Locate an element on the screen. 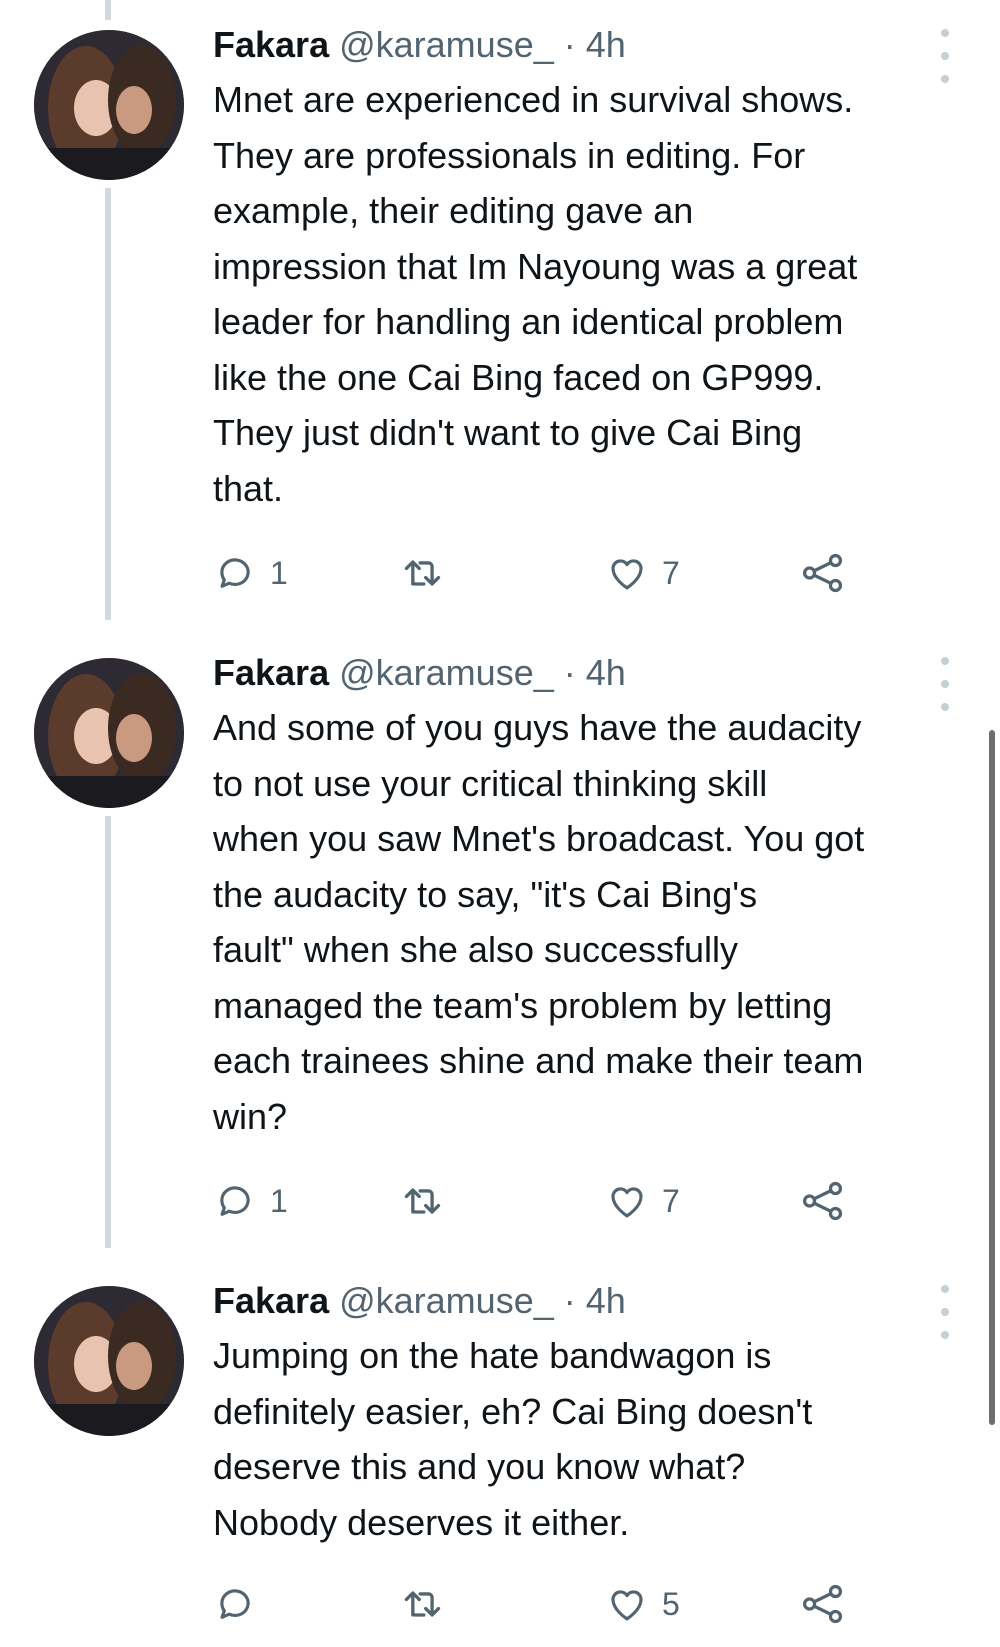  like-button: 5 is located at coordinates (643, 1604).